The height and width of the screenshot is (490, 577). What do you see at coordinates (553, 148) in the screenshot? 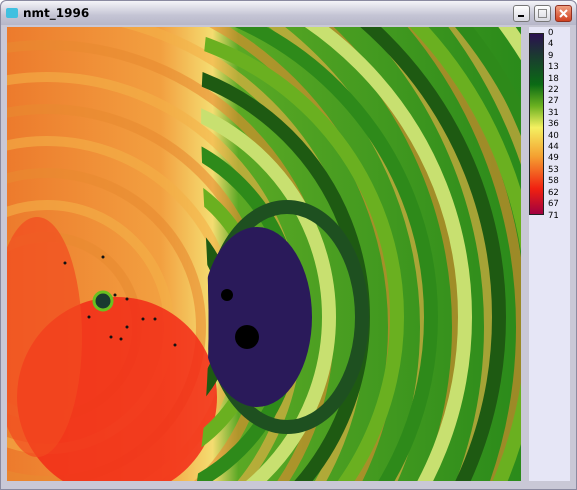
I see `legend-label: 44` at bounding box center [553, 148].